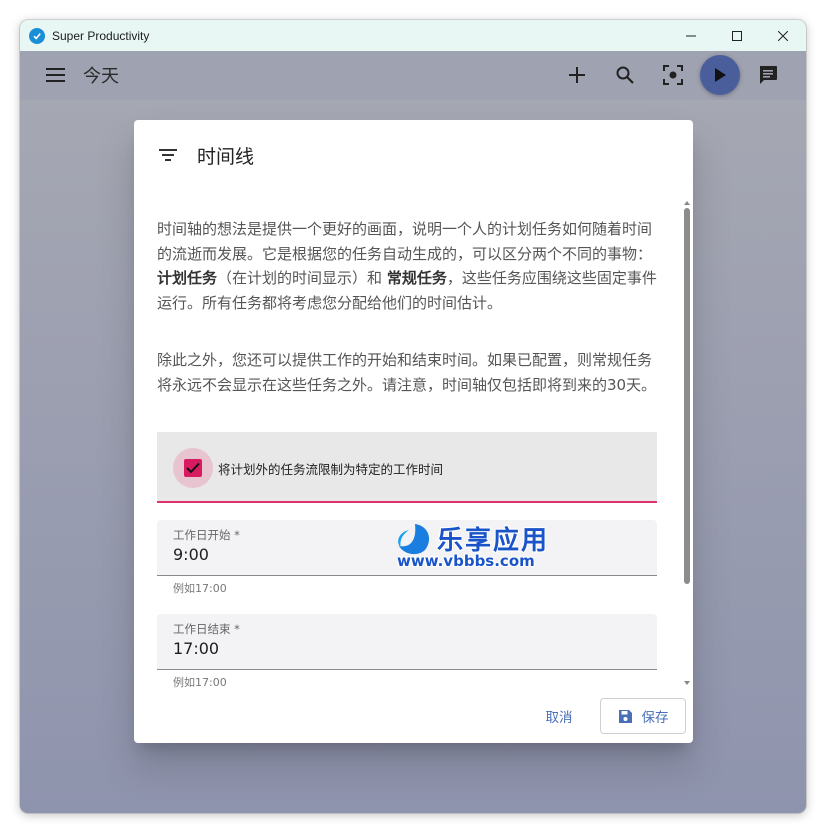 This screenshot has height=833, width=826. I want to click on minimize-icon, so click(691, 35).